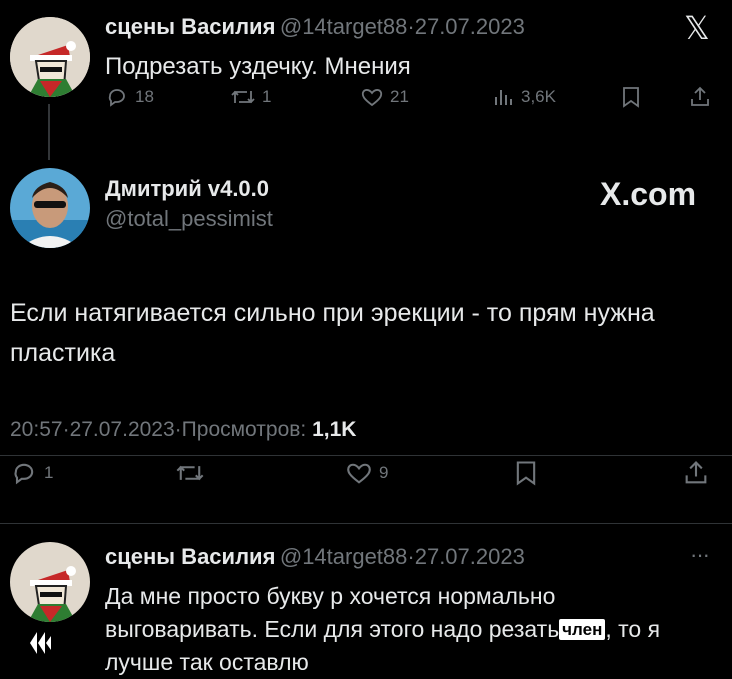 This screenshot has height=679, width=732. Describe the element at coordinates (39, 645) in the screenshot. I see `diamond-badge-icon` at that location.